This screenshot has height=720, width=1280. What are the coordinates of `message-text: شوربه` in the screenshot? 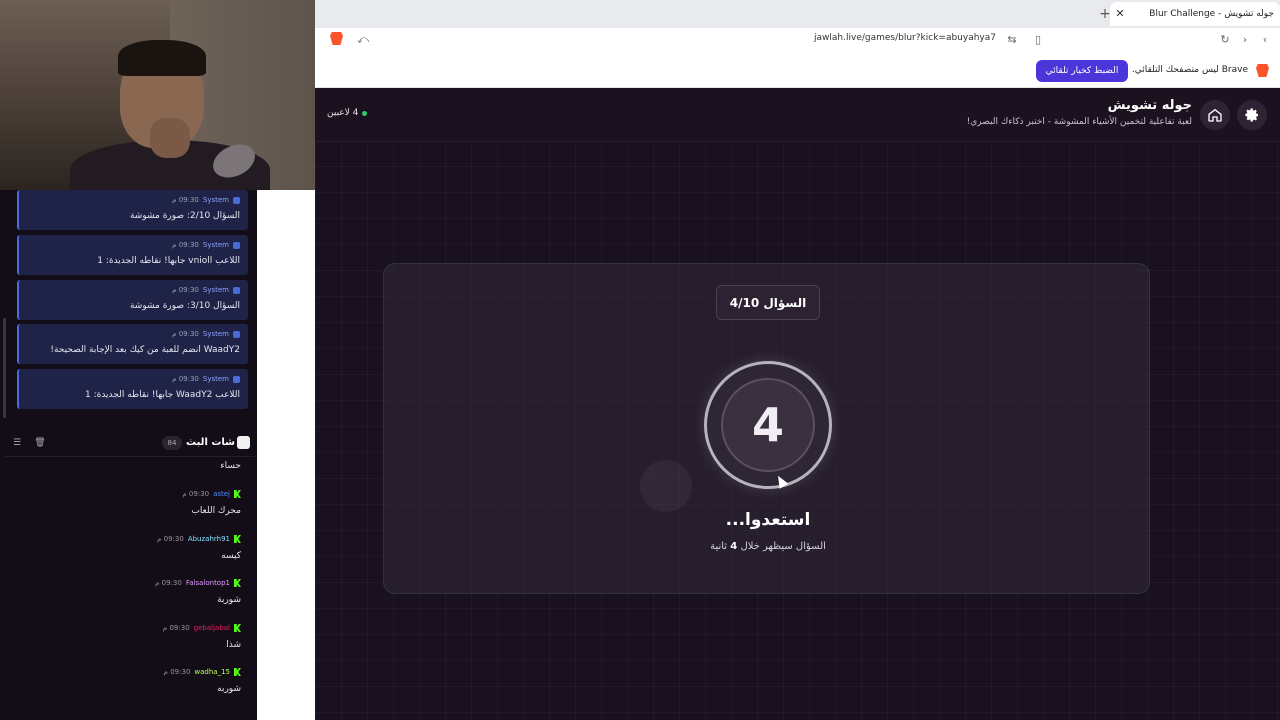 It's located at (229, 689).